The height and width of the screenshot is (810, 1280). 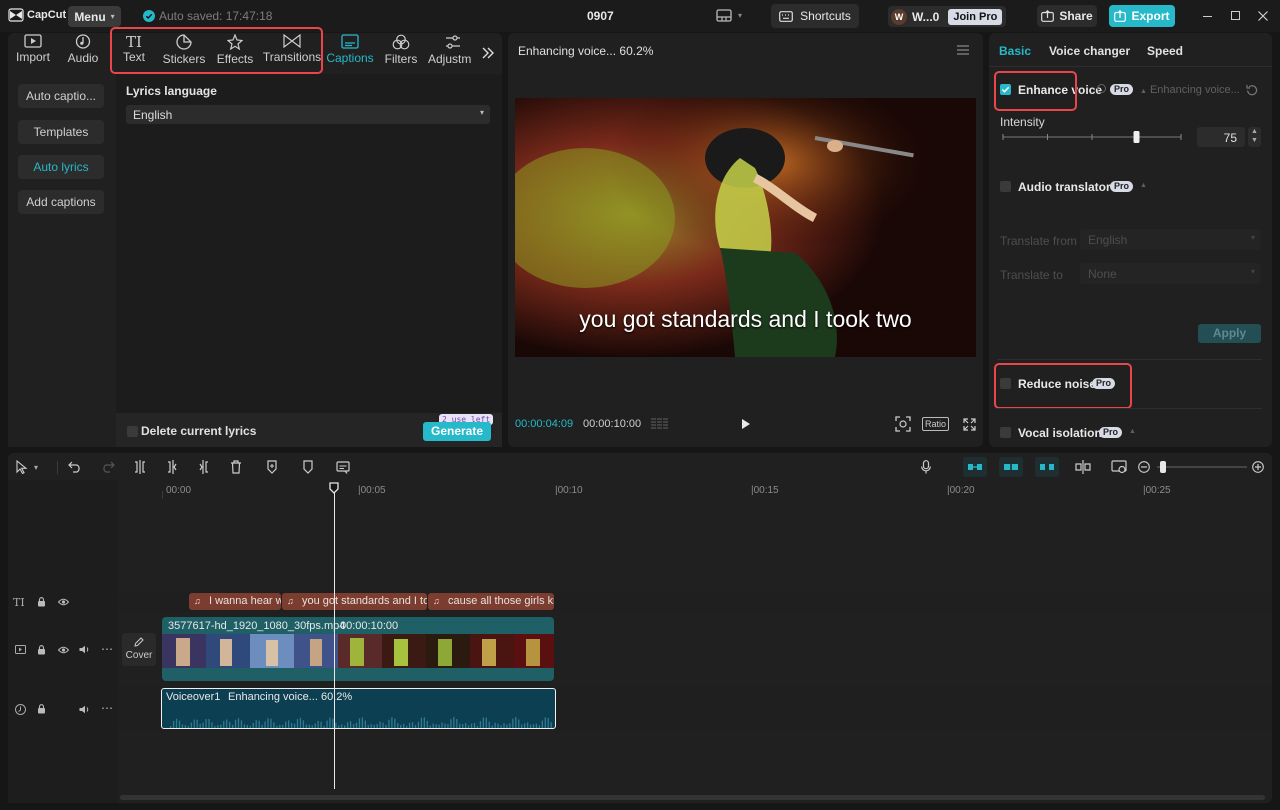 What do you see at coordinates (372, 490) in the screenshot?
I see `ruler-label: |00:05` at bounding box center [372, 490].